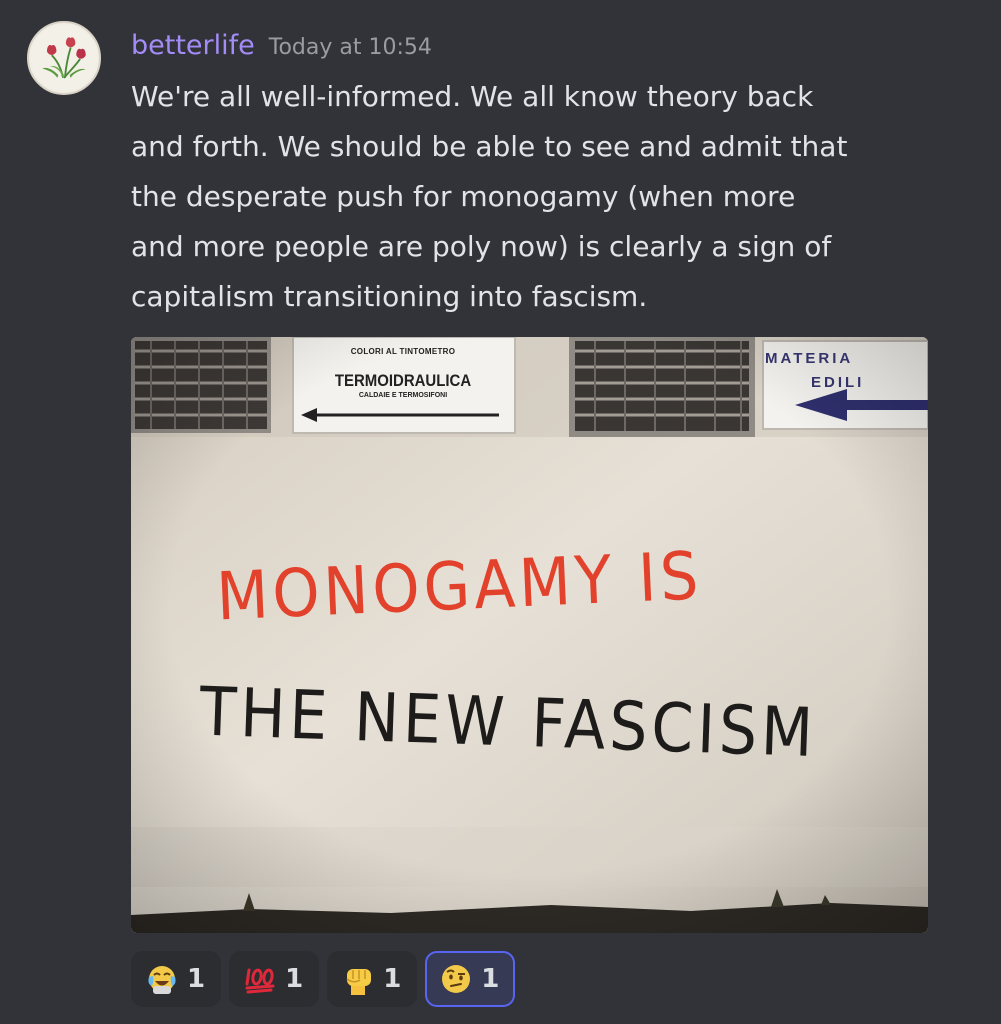 This screenshot has height=1024, width=1001. I want to click on reaction-raised-eyebrow: 1, so click(470, 979).